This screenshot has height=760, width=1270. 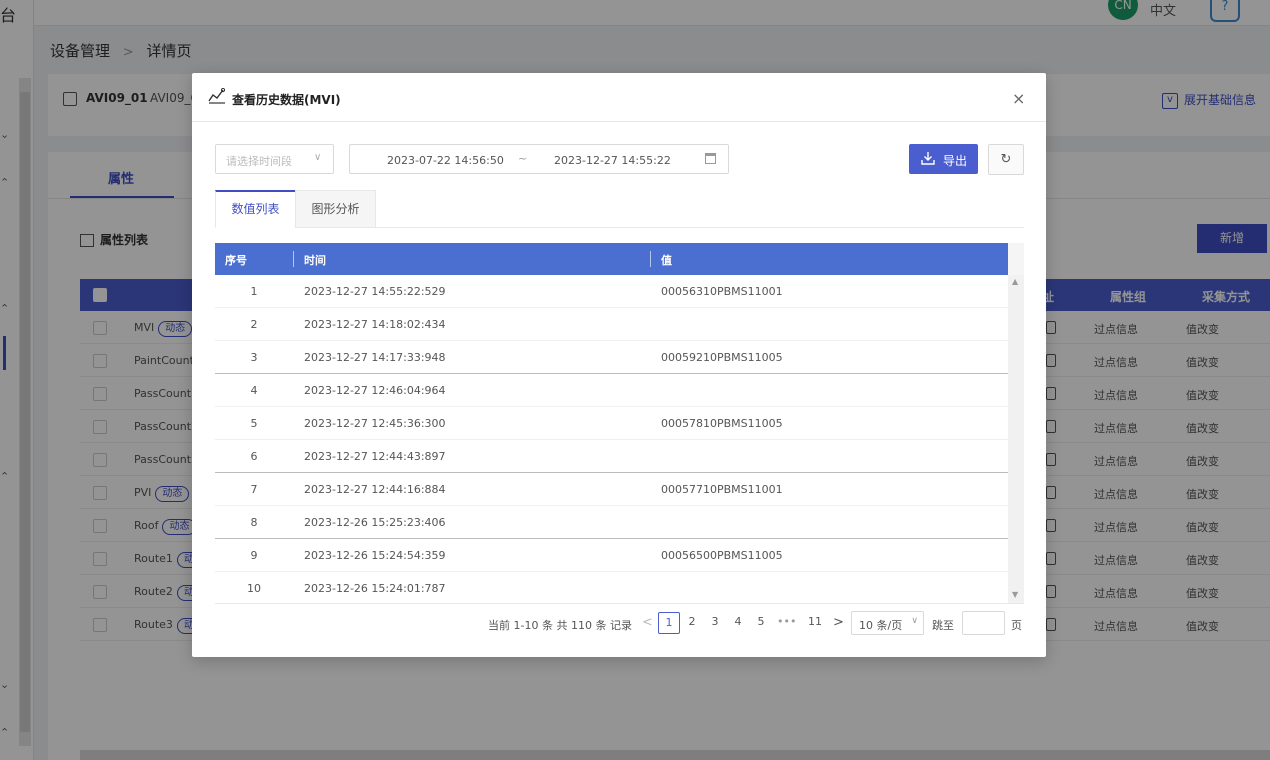 What do you see at coordinates (669, 623) in the screenshot?
I see `page-1: 1` at bounding box center [669, 623].